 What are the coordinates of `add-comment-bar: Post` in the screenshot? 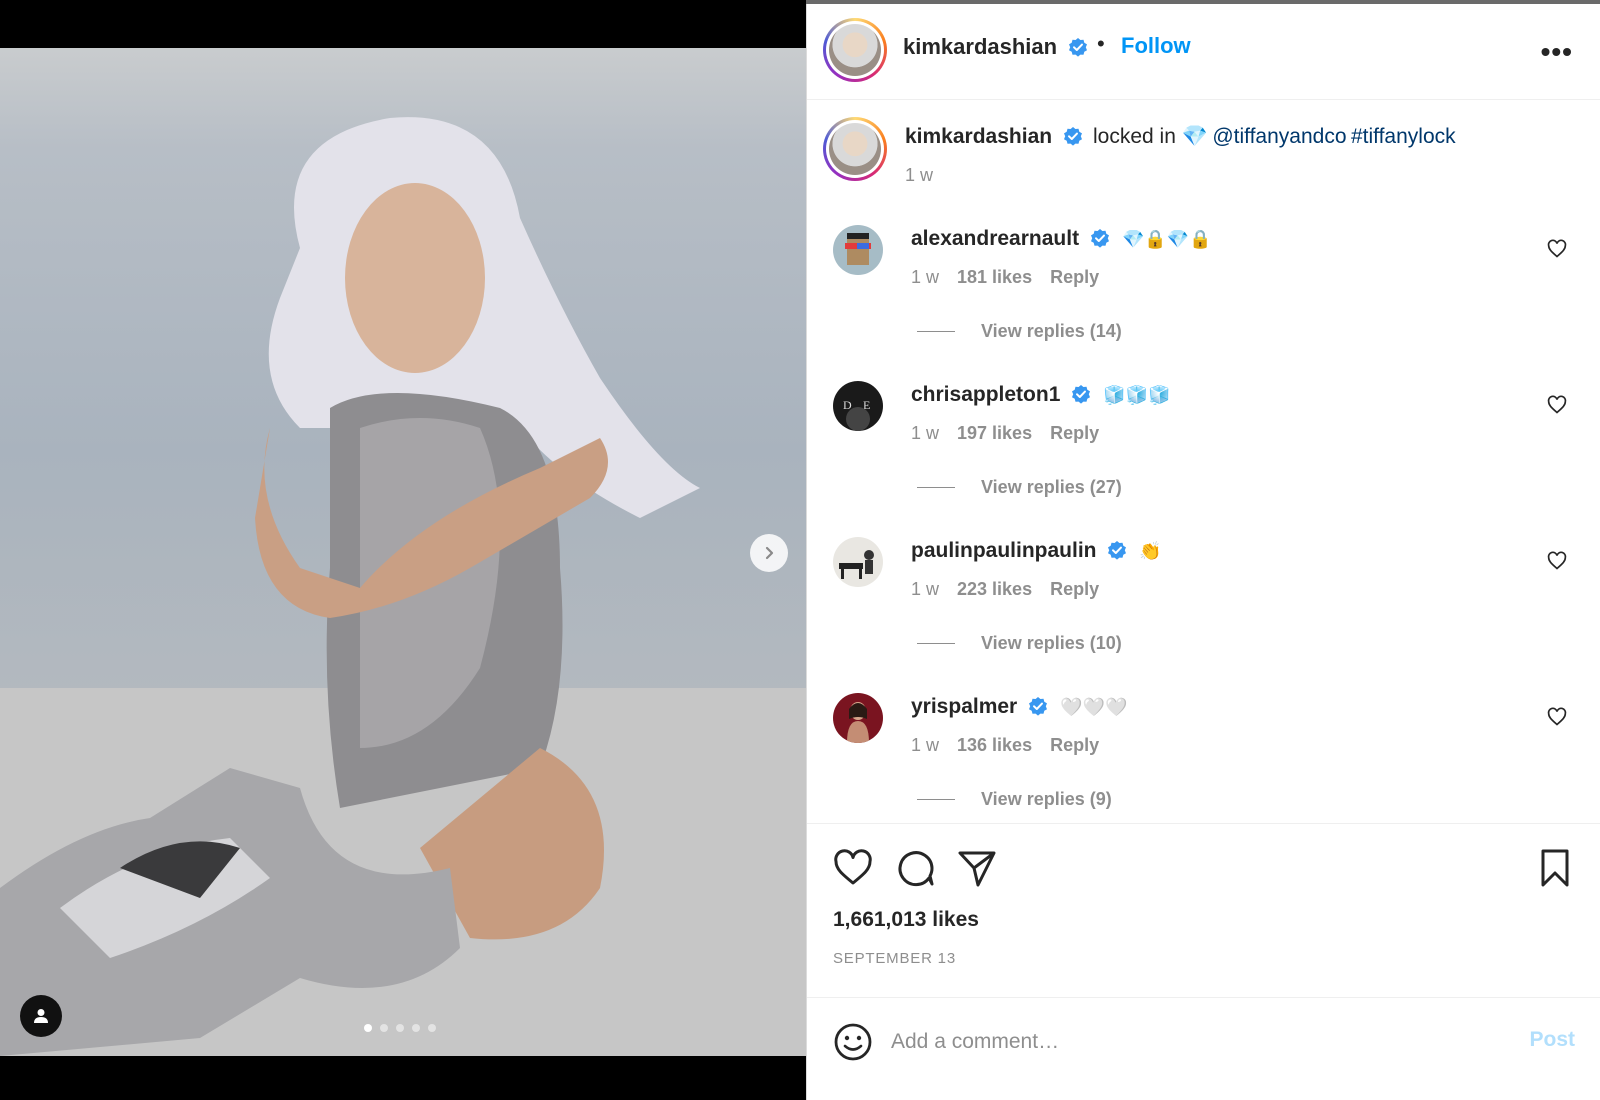 It's located at (1203, 1048).